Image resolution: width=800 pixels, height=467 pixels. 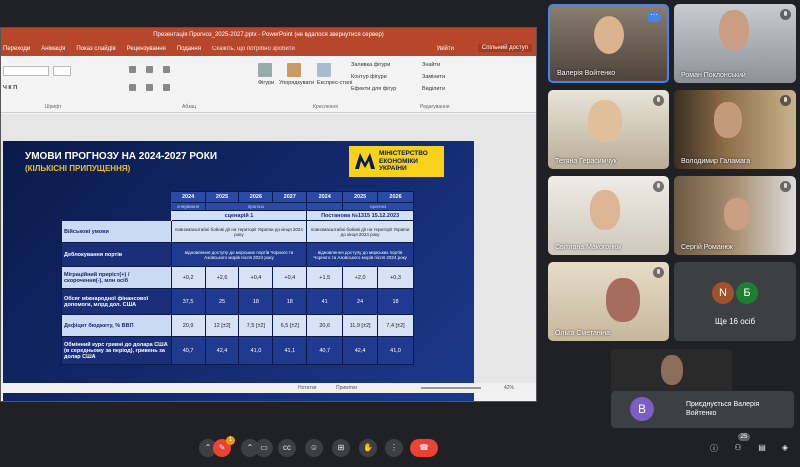 What do you see at coordinates (78, 168) in the screenshot?
I see `slide-subtitle: (КІЛЬКІСНІ ПРИПУЩЕННЯ)` at bounding box center [78, 168].